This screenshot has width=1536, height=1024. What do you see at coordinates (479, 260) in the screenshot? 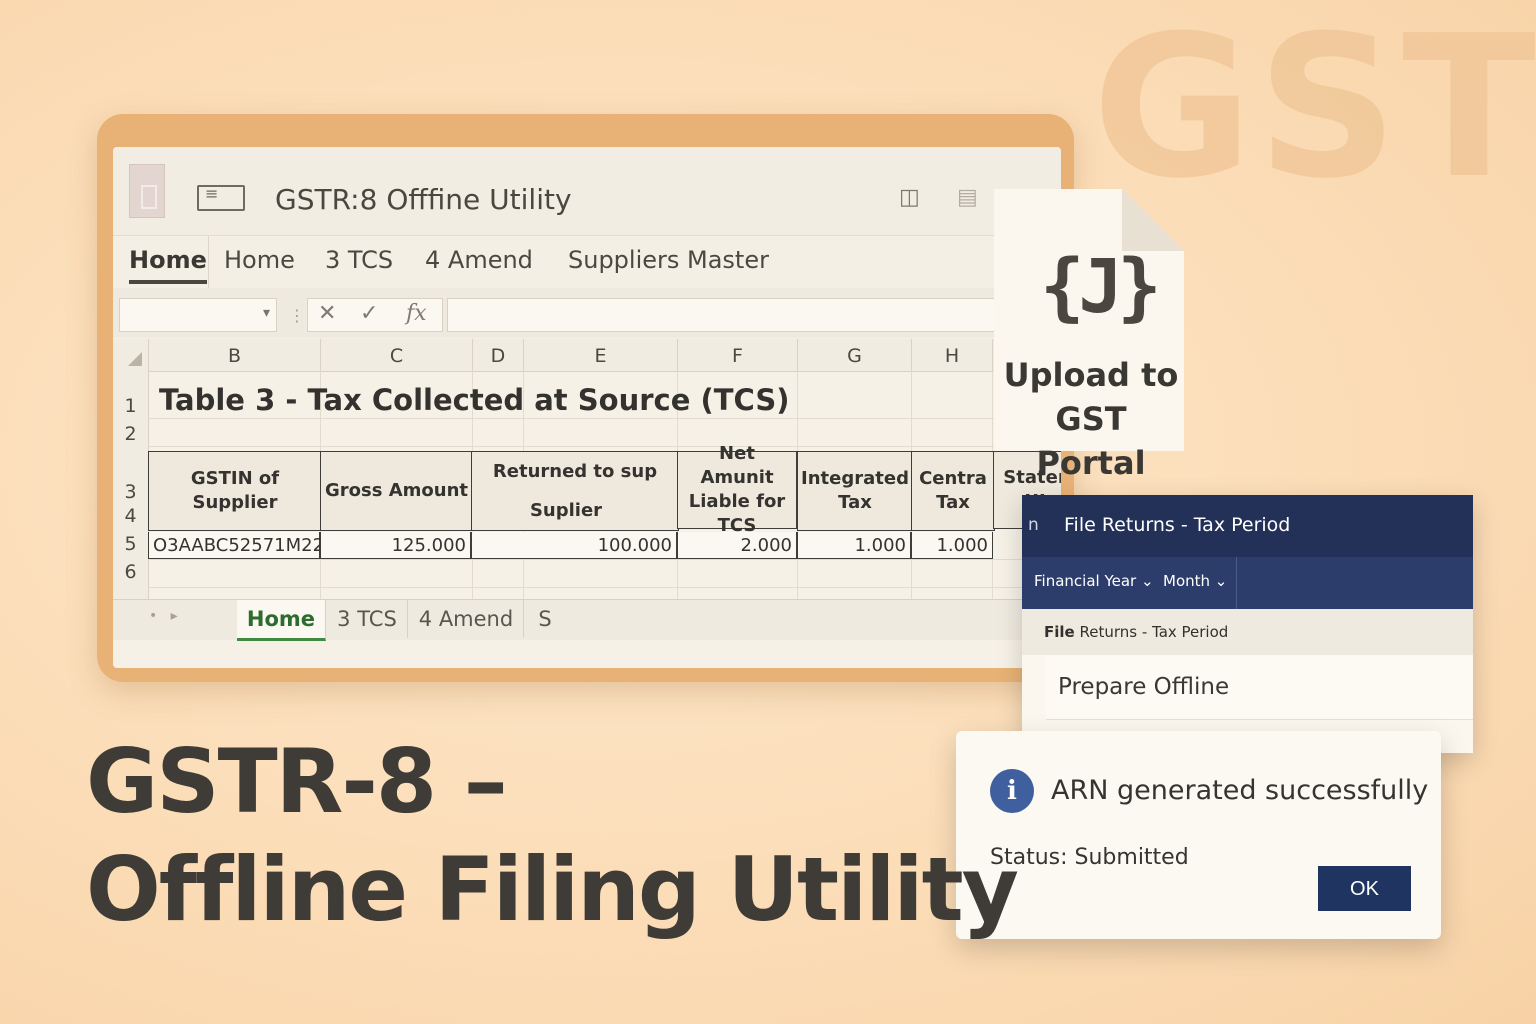
I see `ribbon-tab-amend: 4 Amend` at bounding box center [479, 260].